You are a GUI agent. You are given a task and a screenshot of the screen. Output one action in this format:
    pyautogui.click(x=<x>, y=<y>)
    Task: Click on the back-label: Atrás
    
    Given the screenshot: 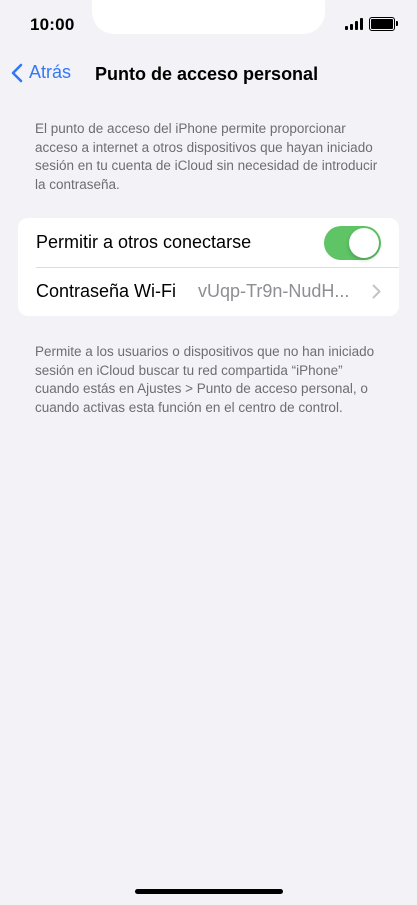 What is the action you would take?
    pyautogui.click(x=50, y=72)
    